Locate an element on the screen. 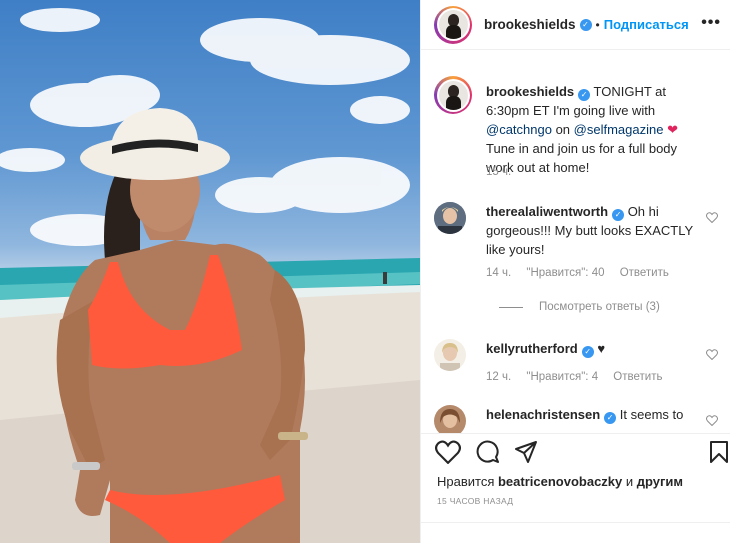 The width and height of the screenshot is (730, 543). likes-summary: Нравится beatricenovobaczky и другим is located at coordinates (560, 481).